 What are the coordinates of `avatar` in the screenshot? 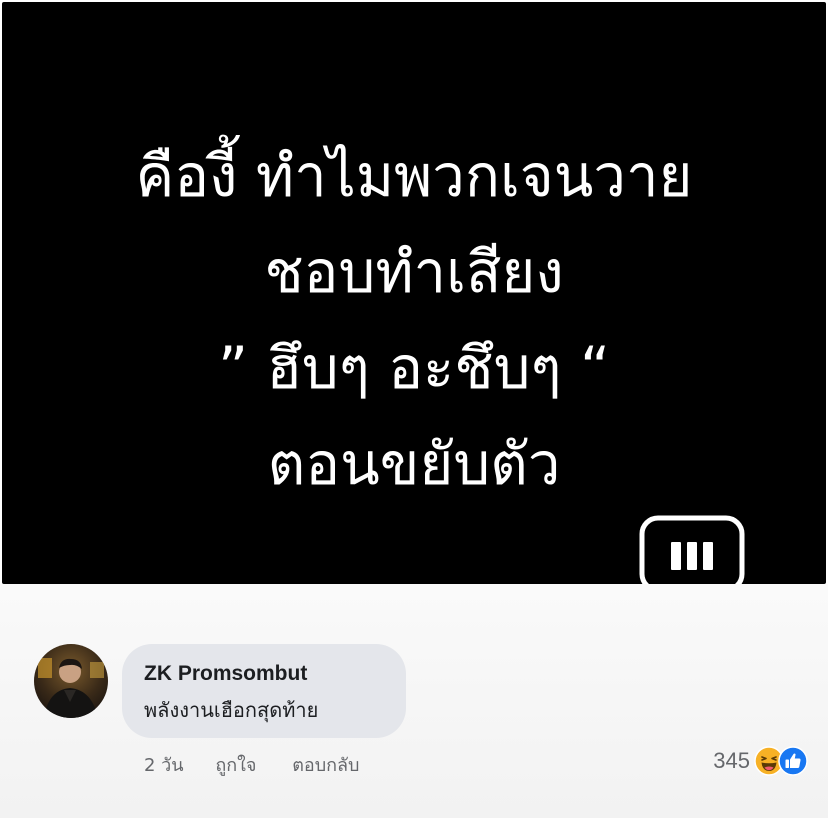 It's located at (71, 681).